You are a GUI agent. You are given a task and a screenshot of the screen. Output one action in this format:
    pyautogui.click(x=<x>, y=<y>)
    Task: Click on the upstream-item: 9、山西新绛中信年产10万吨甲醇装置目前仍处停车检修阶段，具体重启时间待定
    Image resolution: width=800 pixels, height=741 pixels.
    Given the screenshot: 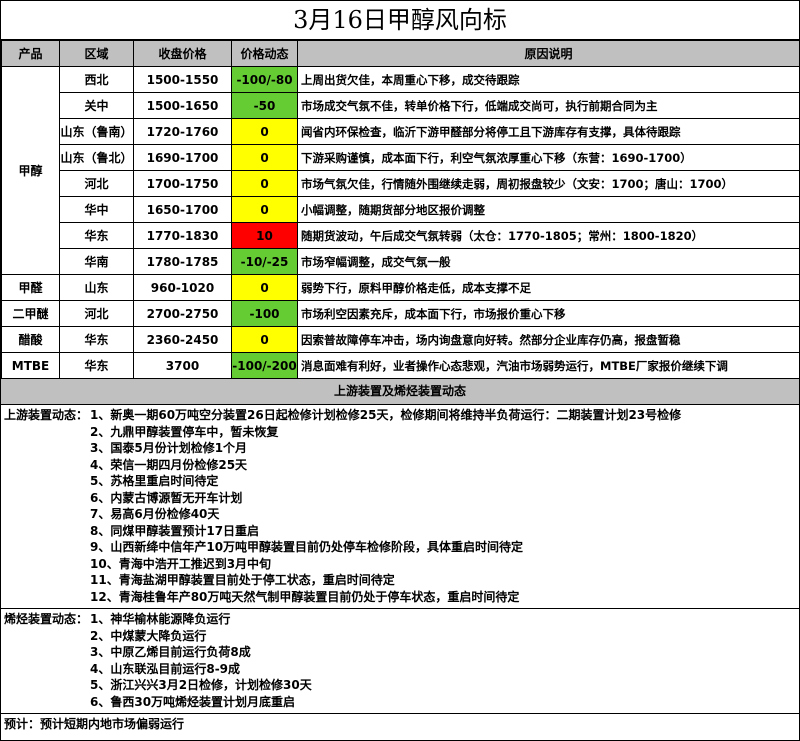 What is the action you would take?
    pyautogui.click(x=400, y=547)
    